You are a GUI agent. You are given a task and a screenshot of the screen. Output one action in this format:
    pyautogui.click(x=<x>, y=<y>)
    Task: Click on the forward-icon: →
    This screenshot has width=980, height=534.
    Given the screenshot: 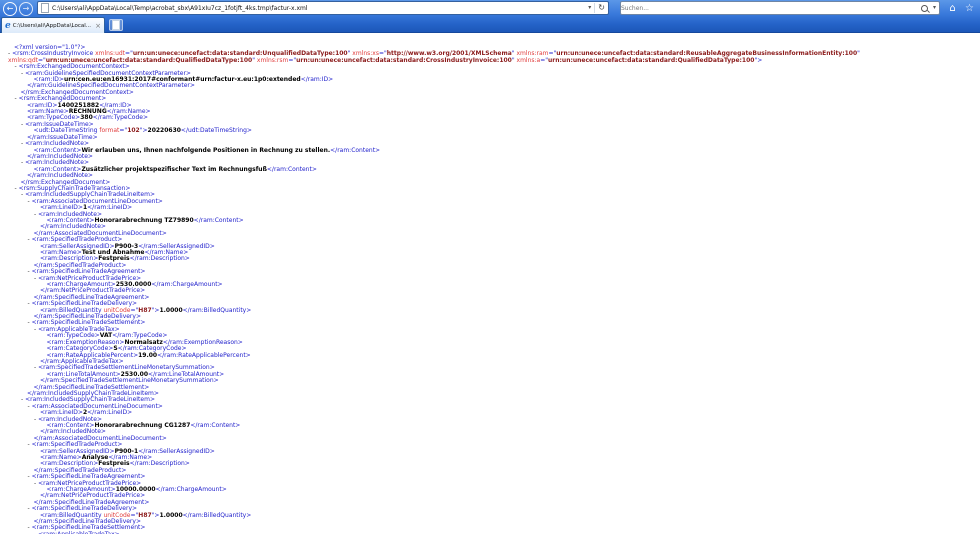 What is the action you would take?
    pyautogui.click(x=26, y=8)
    